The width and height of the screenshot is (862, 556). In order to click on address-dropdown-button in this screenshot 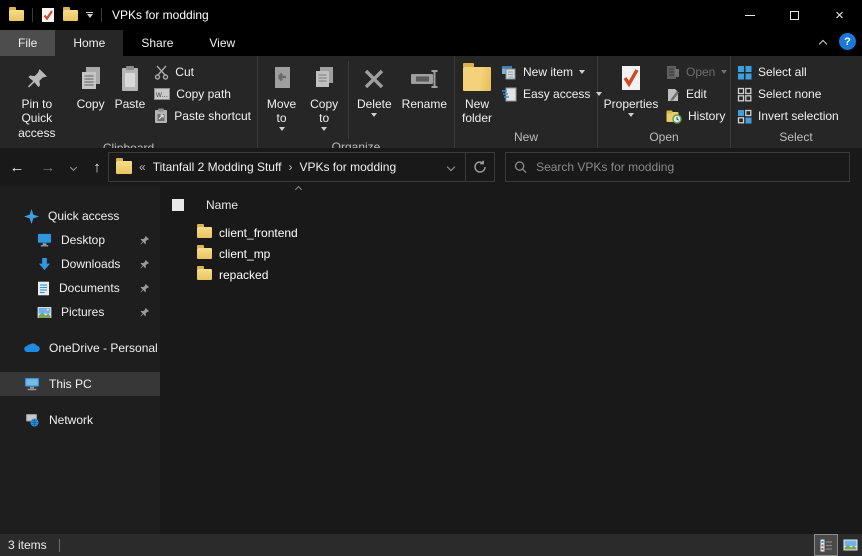, I will do `click(451, 167)`.